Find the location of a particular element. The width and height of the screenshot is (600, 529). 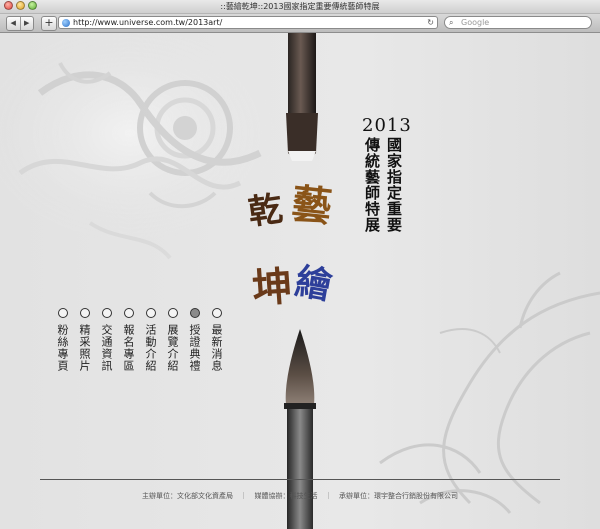

nav-item-news: 最新消息 is located at coordinates (216, 340).